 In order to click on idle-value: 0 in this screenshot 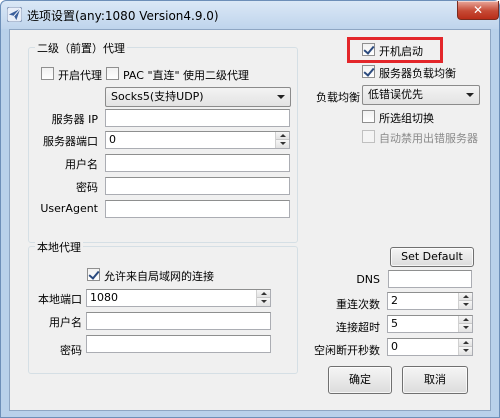, I will do `click(394, 346)`.